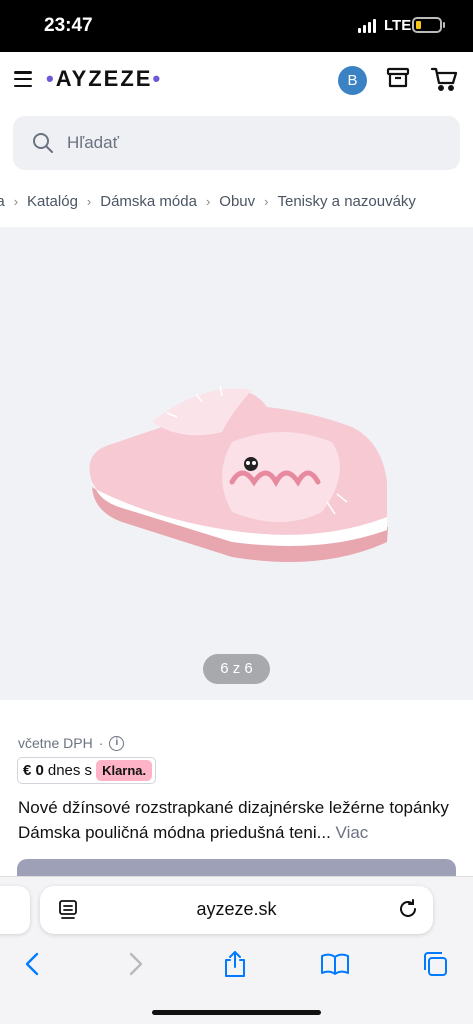  Describe the element at coordinates (43, 143) in the screenshot. I see `search-icon` at that location.